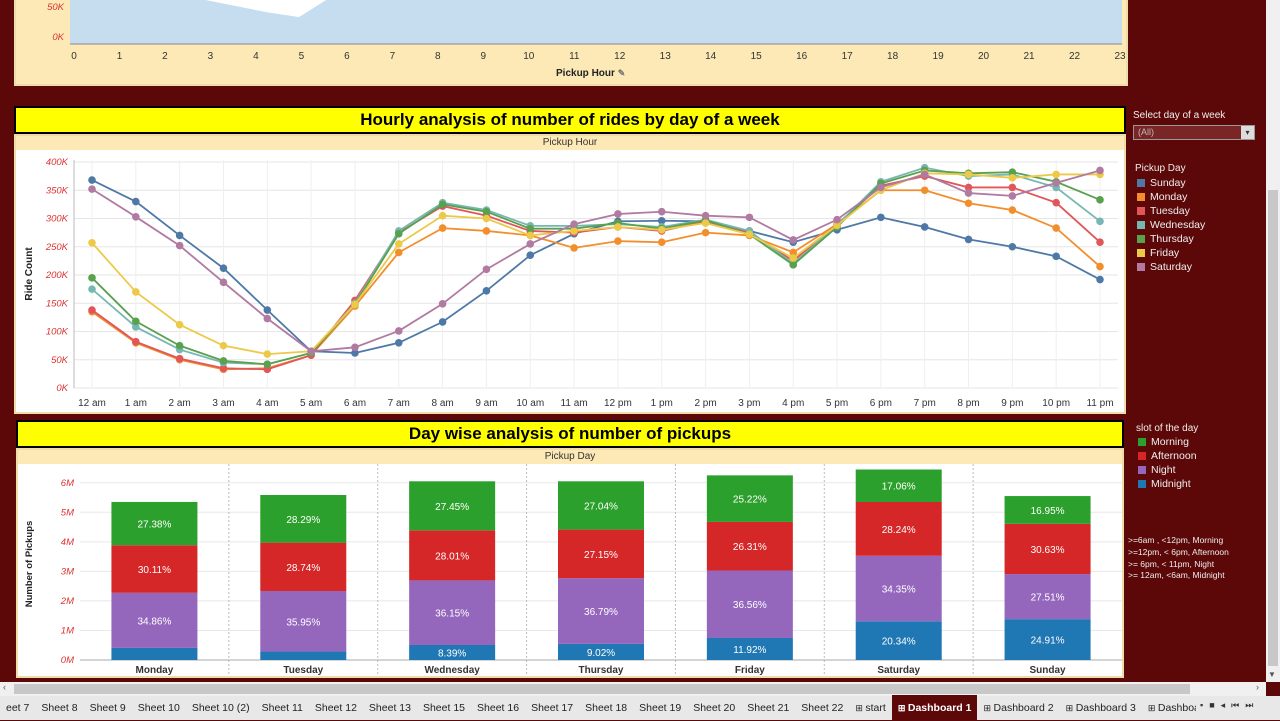 The height and width of the screenshot is (721, 1280). I want to click on scroll-down-arrow-icon: ▼, so click(1272, 674).